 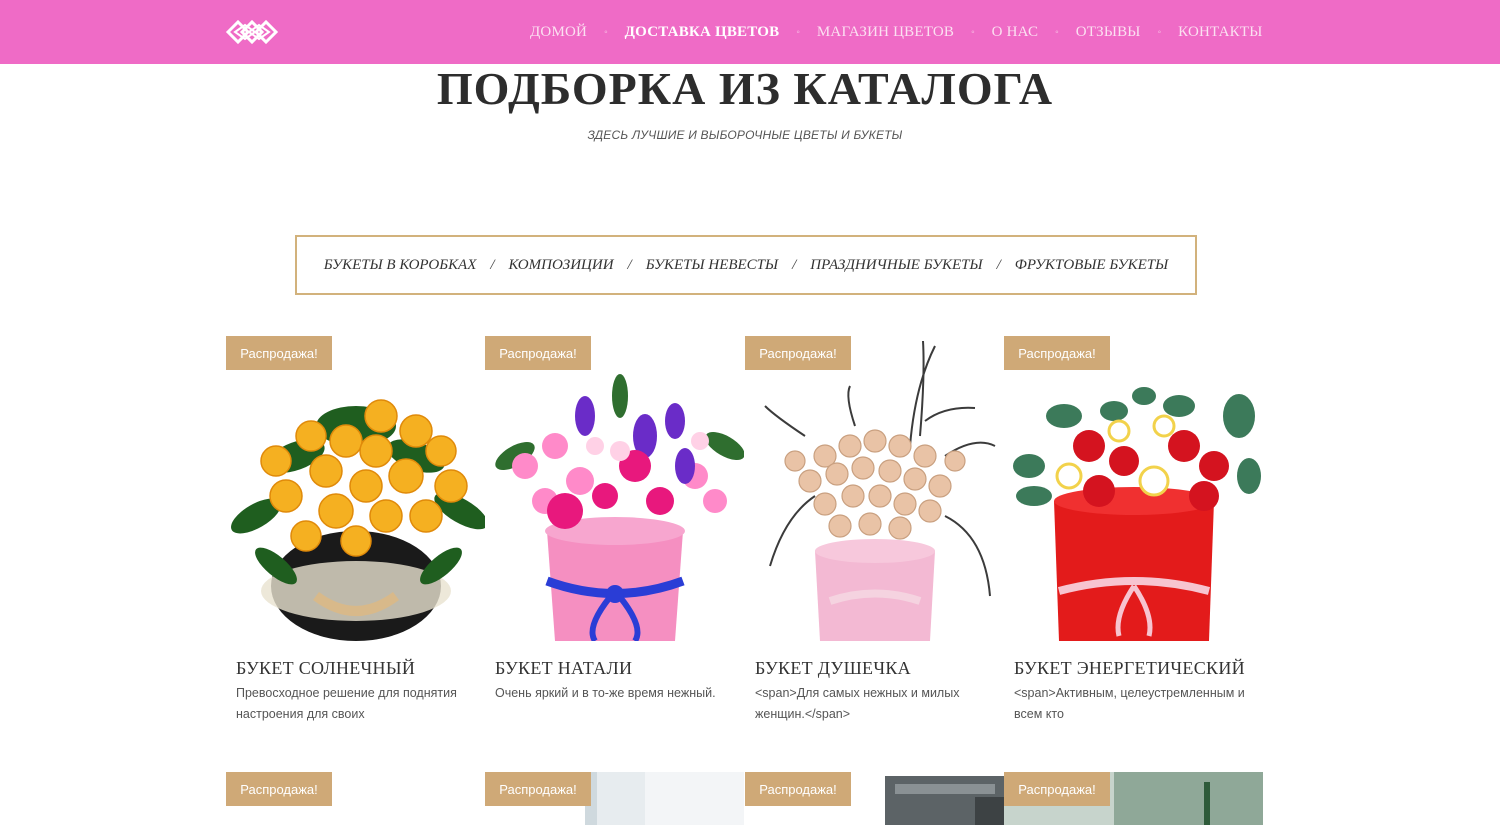 What do you see at coordinates (1133, 488) in the screenshot?
I see `red-box-bouquet-image` at bounding box center [1133, 488].